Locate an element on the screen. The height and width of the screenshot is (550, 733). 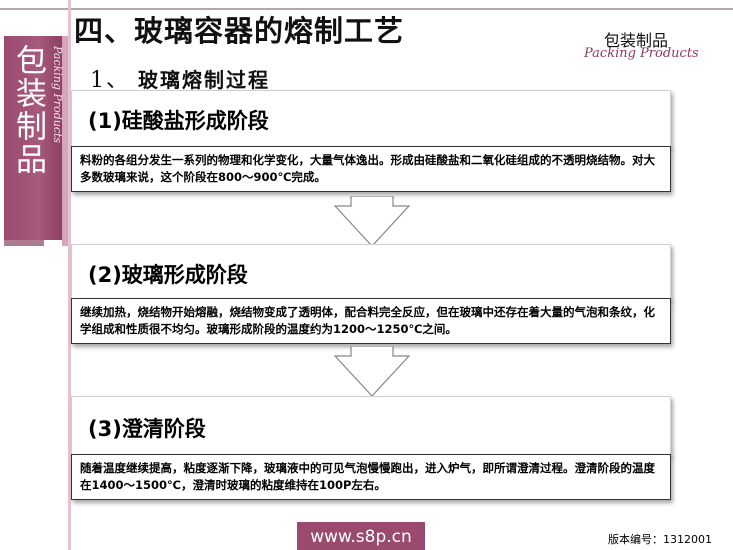
stage-1-label: (1)硅酸盐形成阶段 is located at coordinates (178, 121).